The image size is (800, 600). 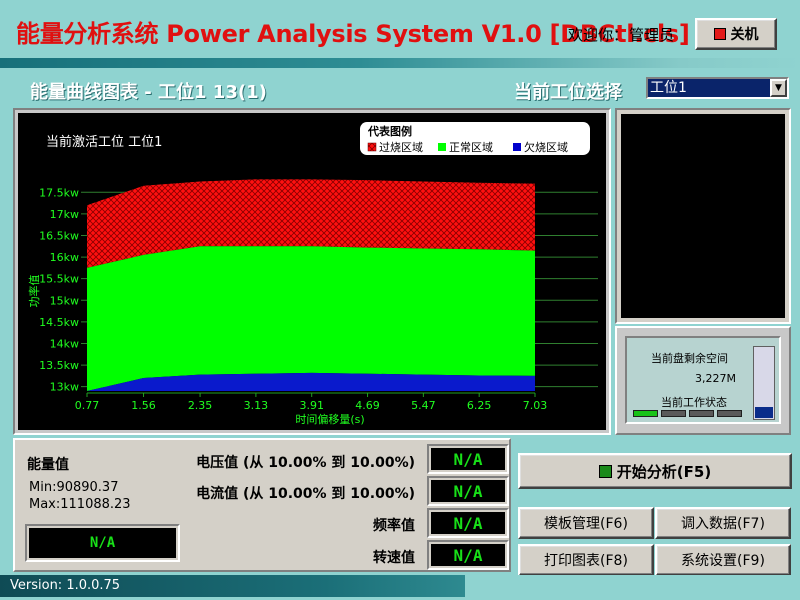 What do you see at coordinates (715, 378) in the screenshot?
I see `disk-space-value: 3,227M` at bounding box center [715, 378].